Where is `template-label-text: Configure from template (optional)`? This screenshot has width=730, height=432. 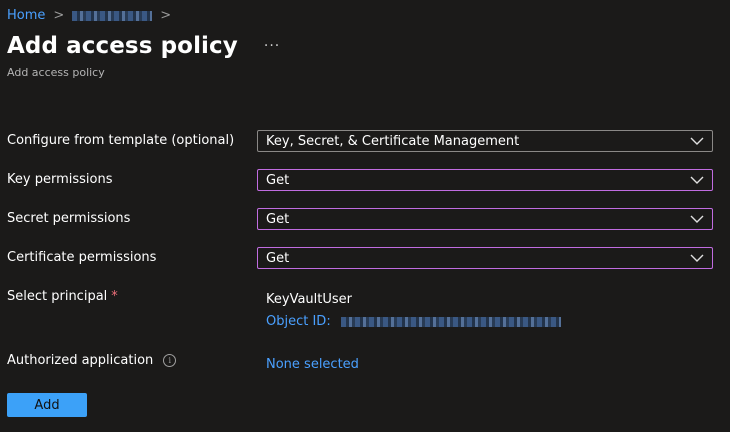
template-label-text: Configure from template (optional) is located at coordinates (121, 140).